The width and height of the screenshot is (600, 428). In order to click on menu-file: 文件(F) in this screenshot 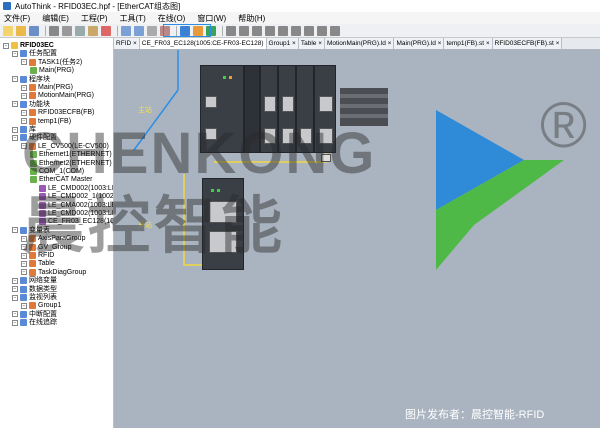, I will do `click(17, 18)`.